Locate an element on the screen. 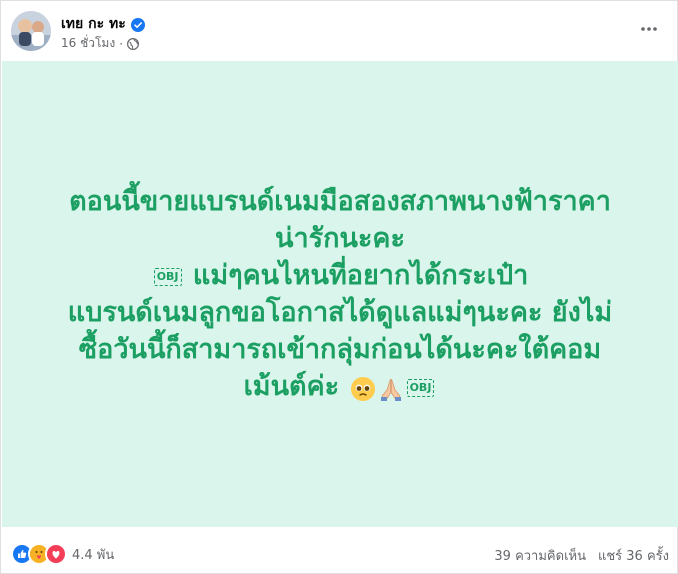 The width and height of the screenshot is (678, 574). globe-icon is located at coordinates (133, 43).